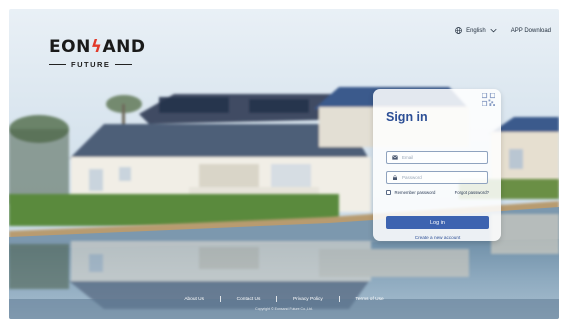 This screenshot has width=569, height=326. I want to click on remember-password-toggle: Remember password, so click(410, 192).